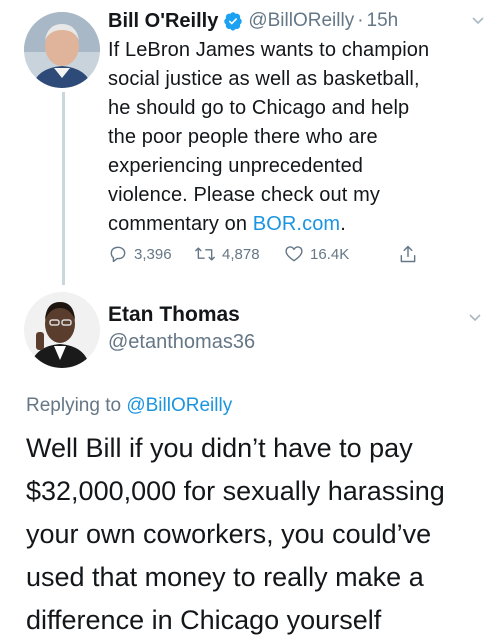  What do you see at coordinates (181, 342) in the screenshot?
I see `reply-author-handle: @etanthomas36` at bounding box center [181, 342].